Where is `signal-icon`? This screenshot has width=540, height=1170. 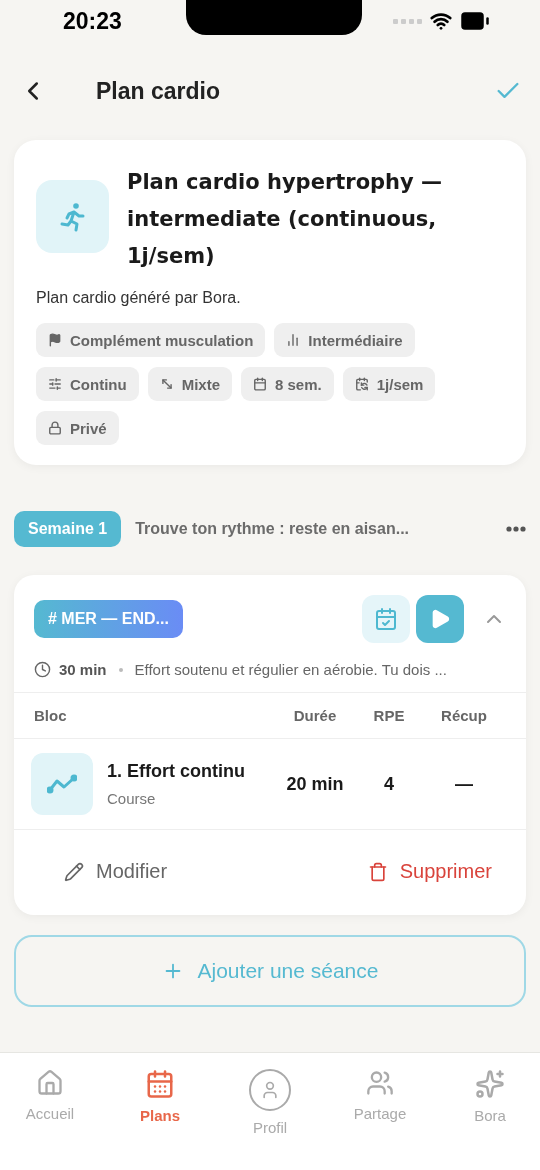 signal-icon is located at coordinates (407, 21).